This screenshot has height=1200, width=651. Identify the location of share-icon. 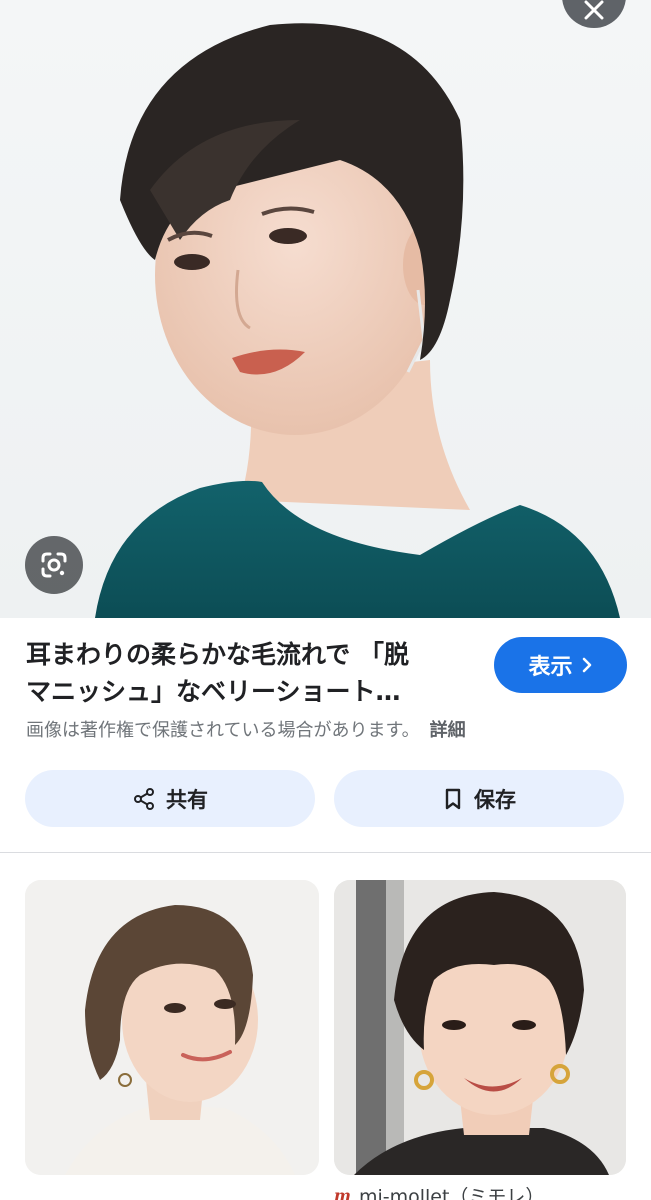
(144, 798).